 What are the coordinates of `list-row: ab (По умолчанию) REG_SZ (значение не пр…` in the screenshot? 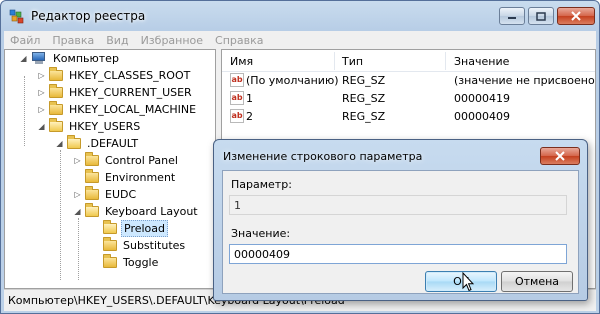 It's located at (408, 80).